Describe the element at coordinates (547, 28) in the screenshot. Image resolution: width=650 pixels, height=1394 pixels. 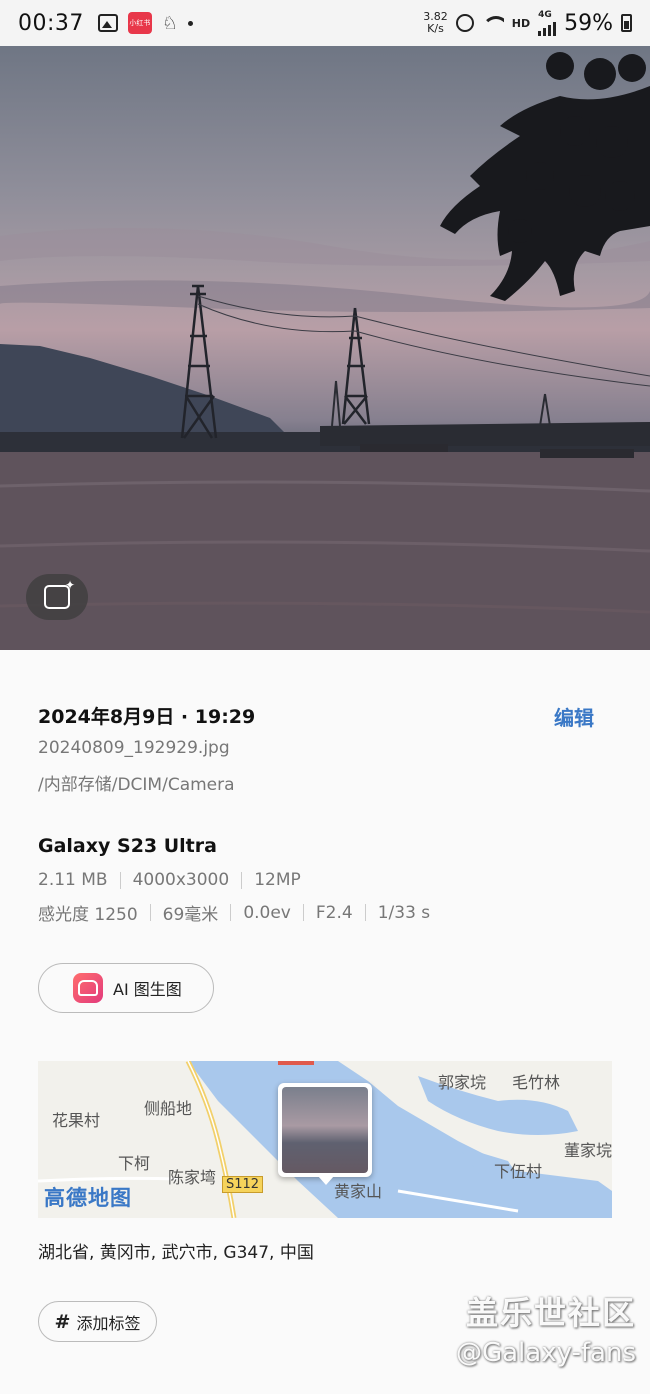
I see `signal-icon` at that location.